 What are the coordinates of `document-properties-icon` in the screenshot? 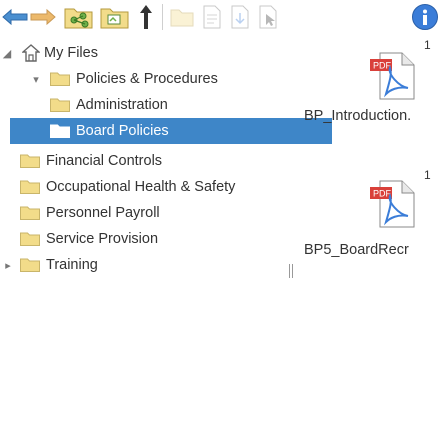 It's located at (212, 17).